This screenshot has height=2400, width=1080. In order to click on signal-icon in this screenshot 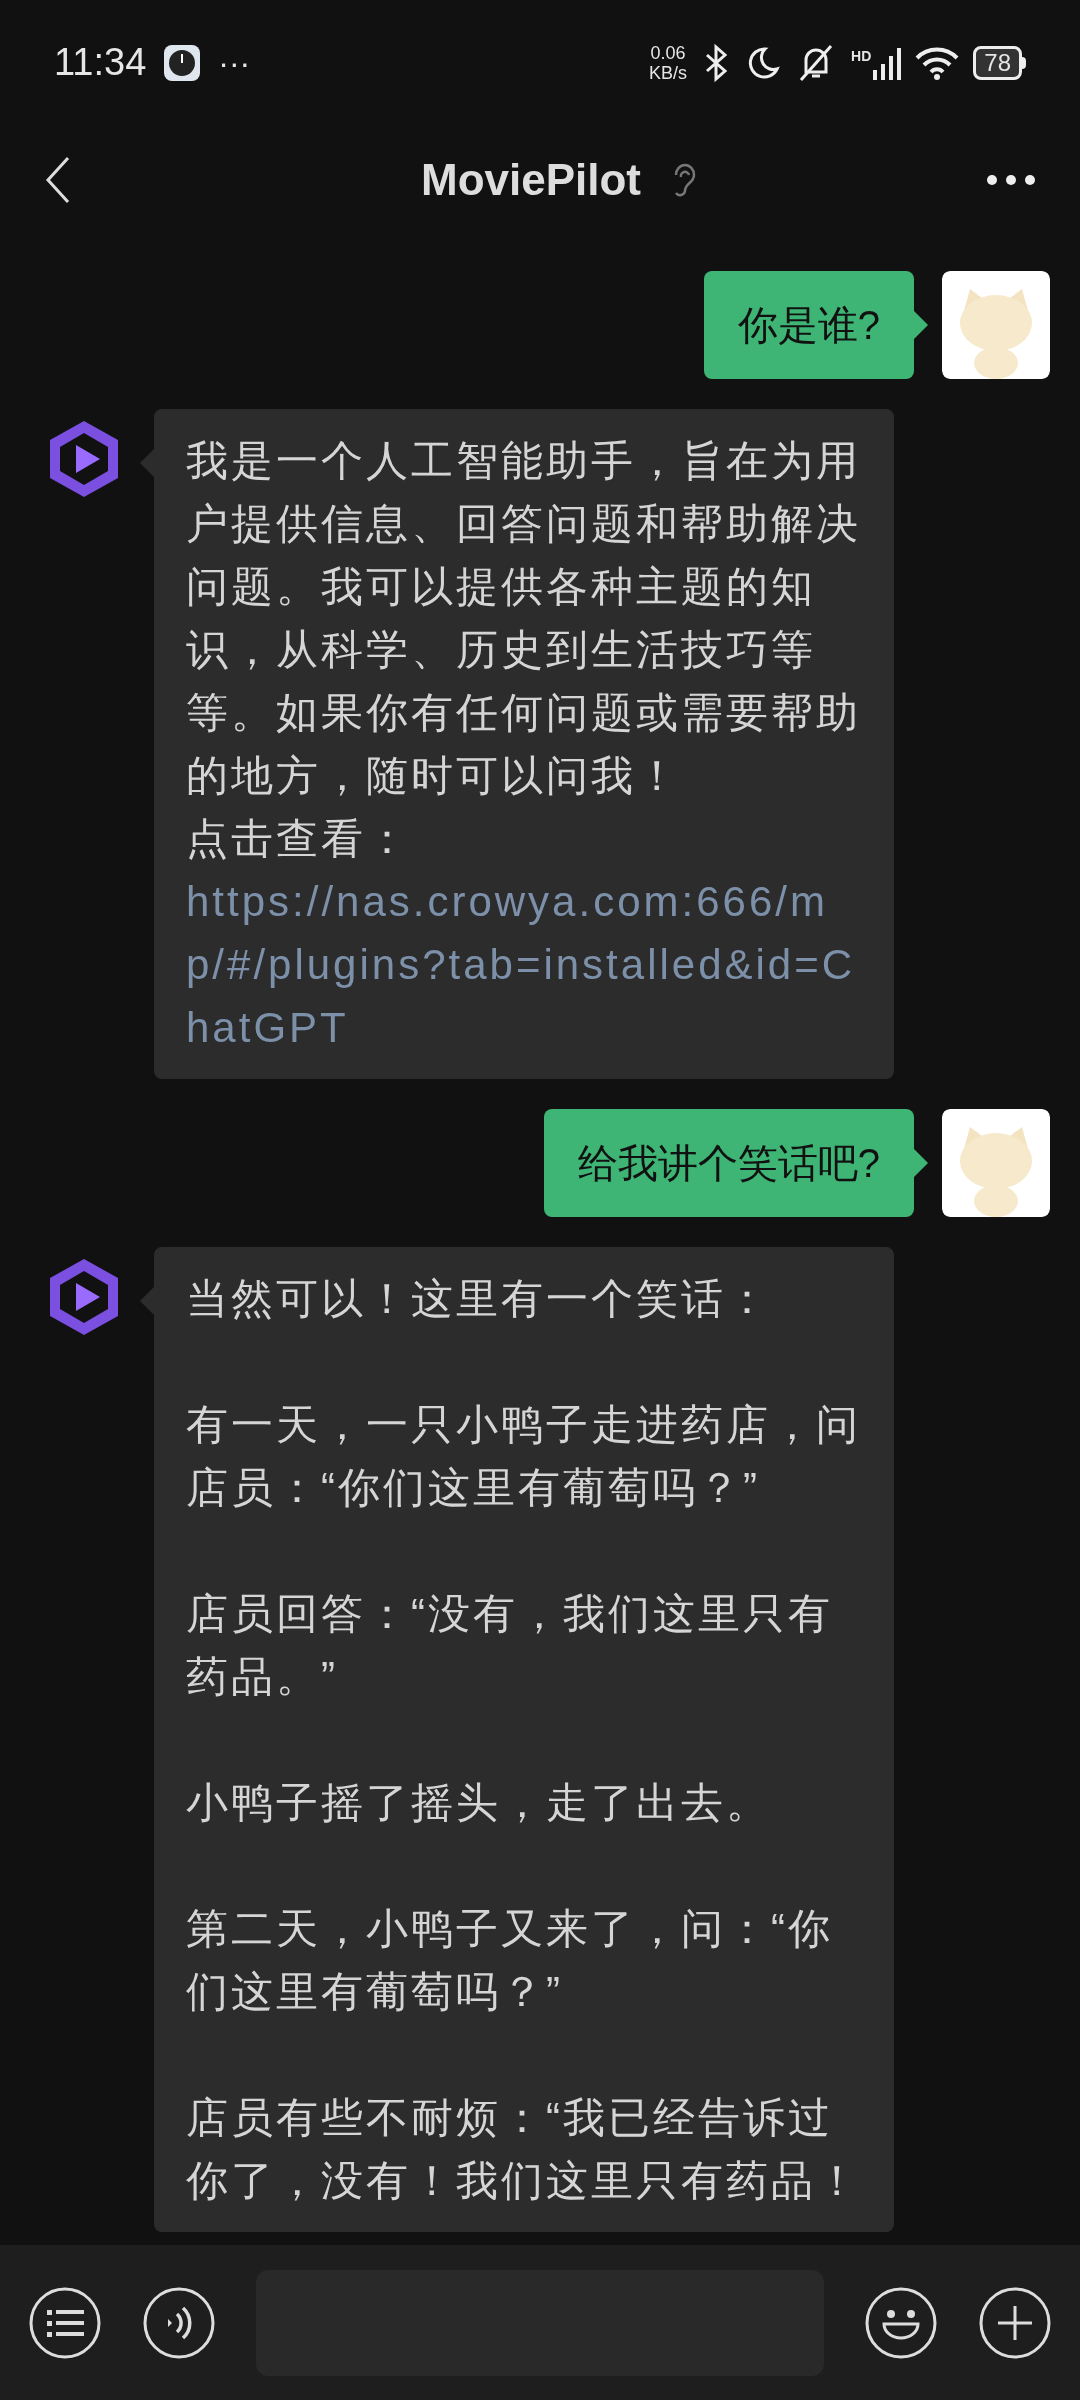, I will do `click(887, 62)`.